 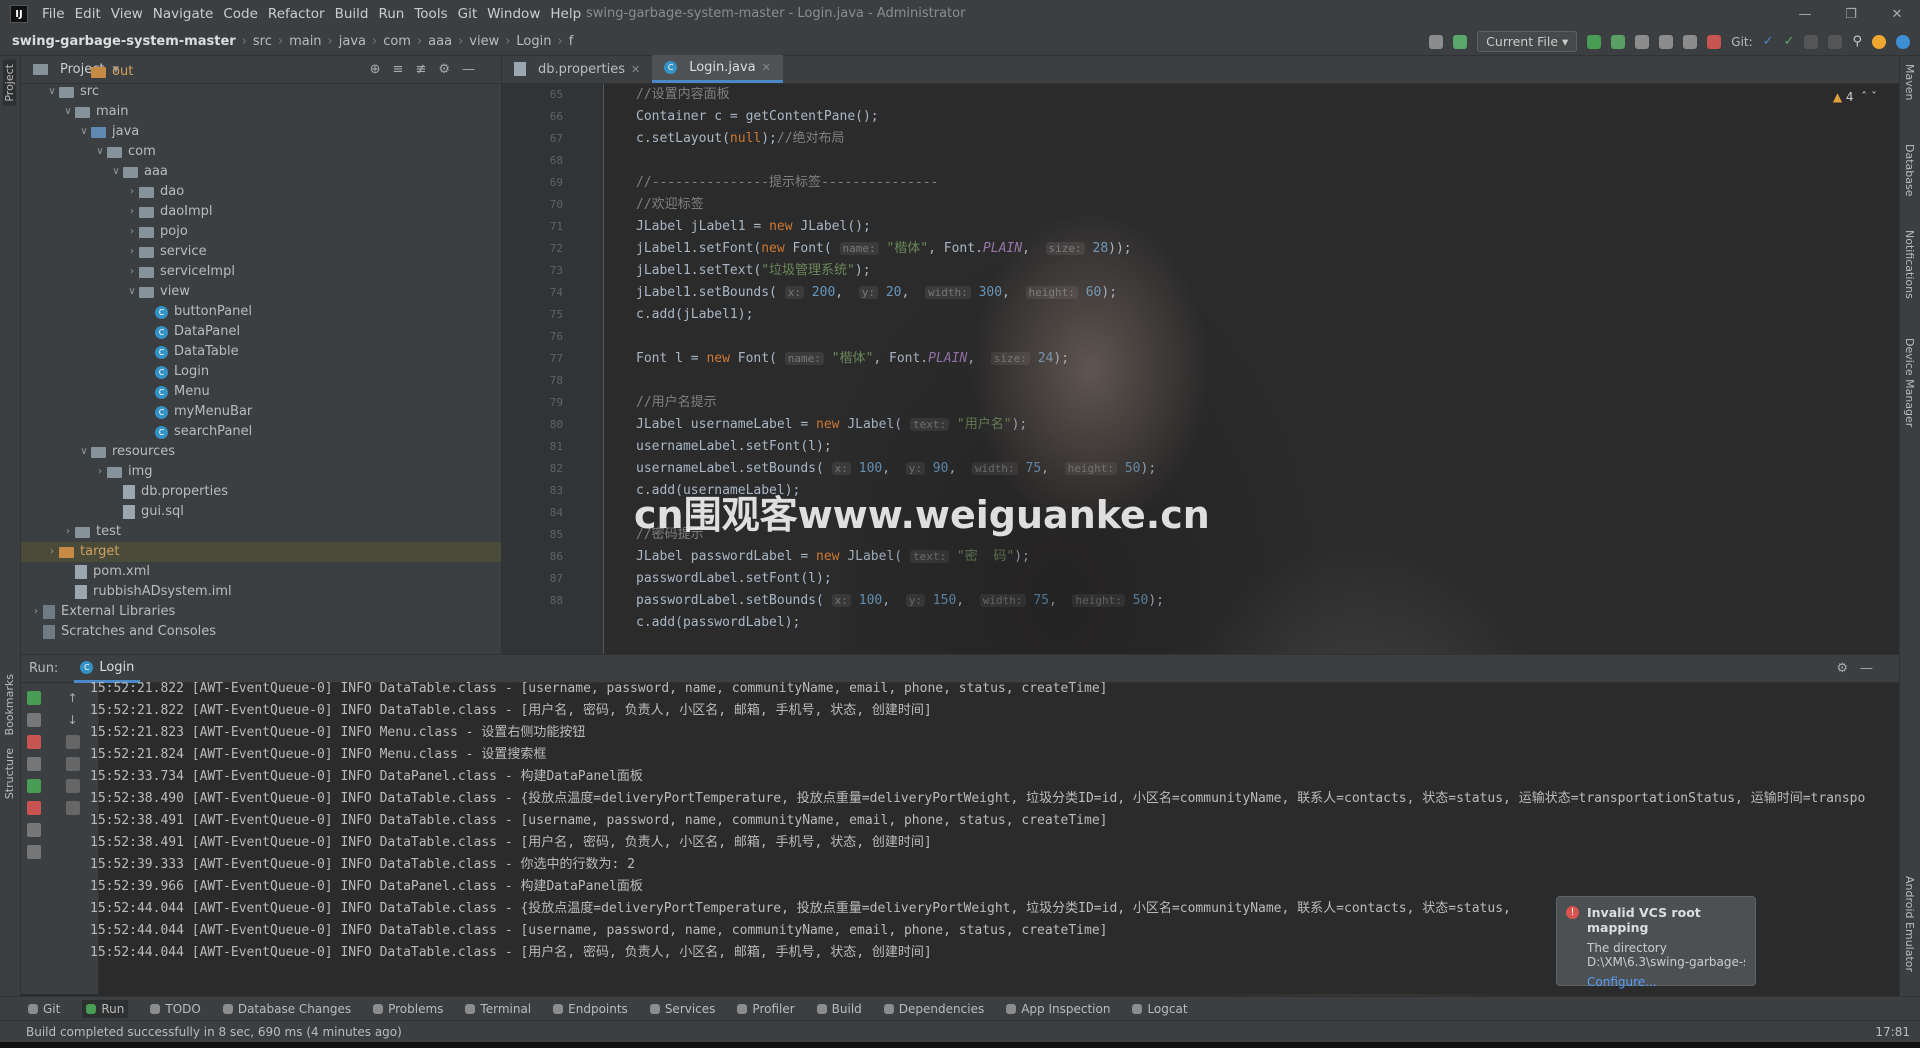 What do you see at coordinates (261, 312) in the screenshot?
I see `tree-node: CbuttonPanel` at bounding box center [261, 312].